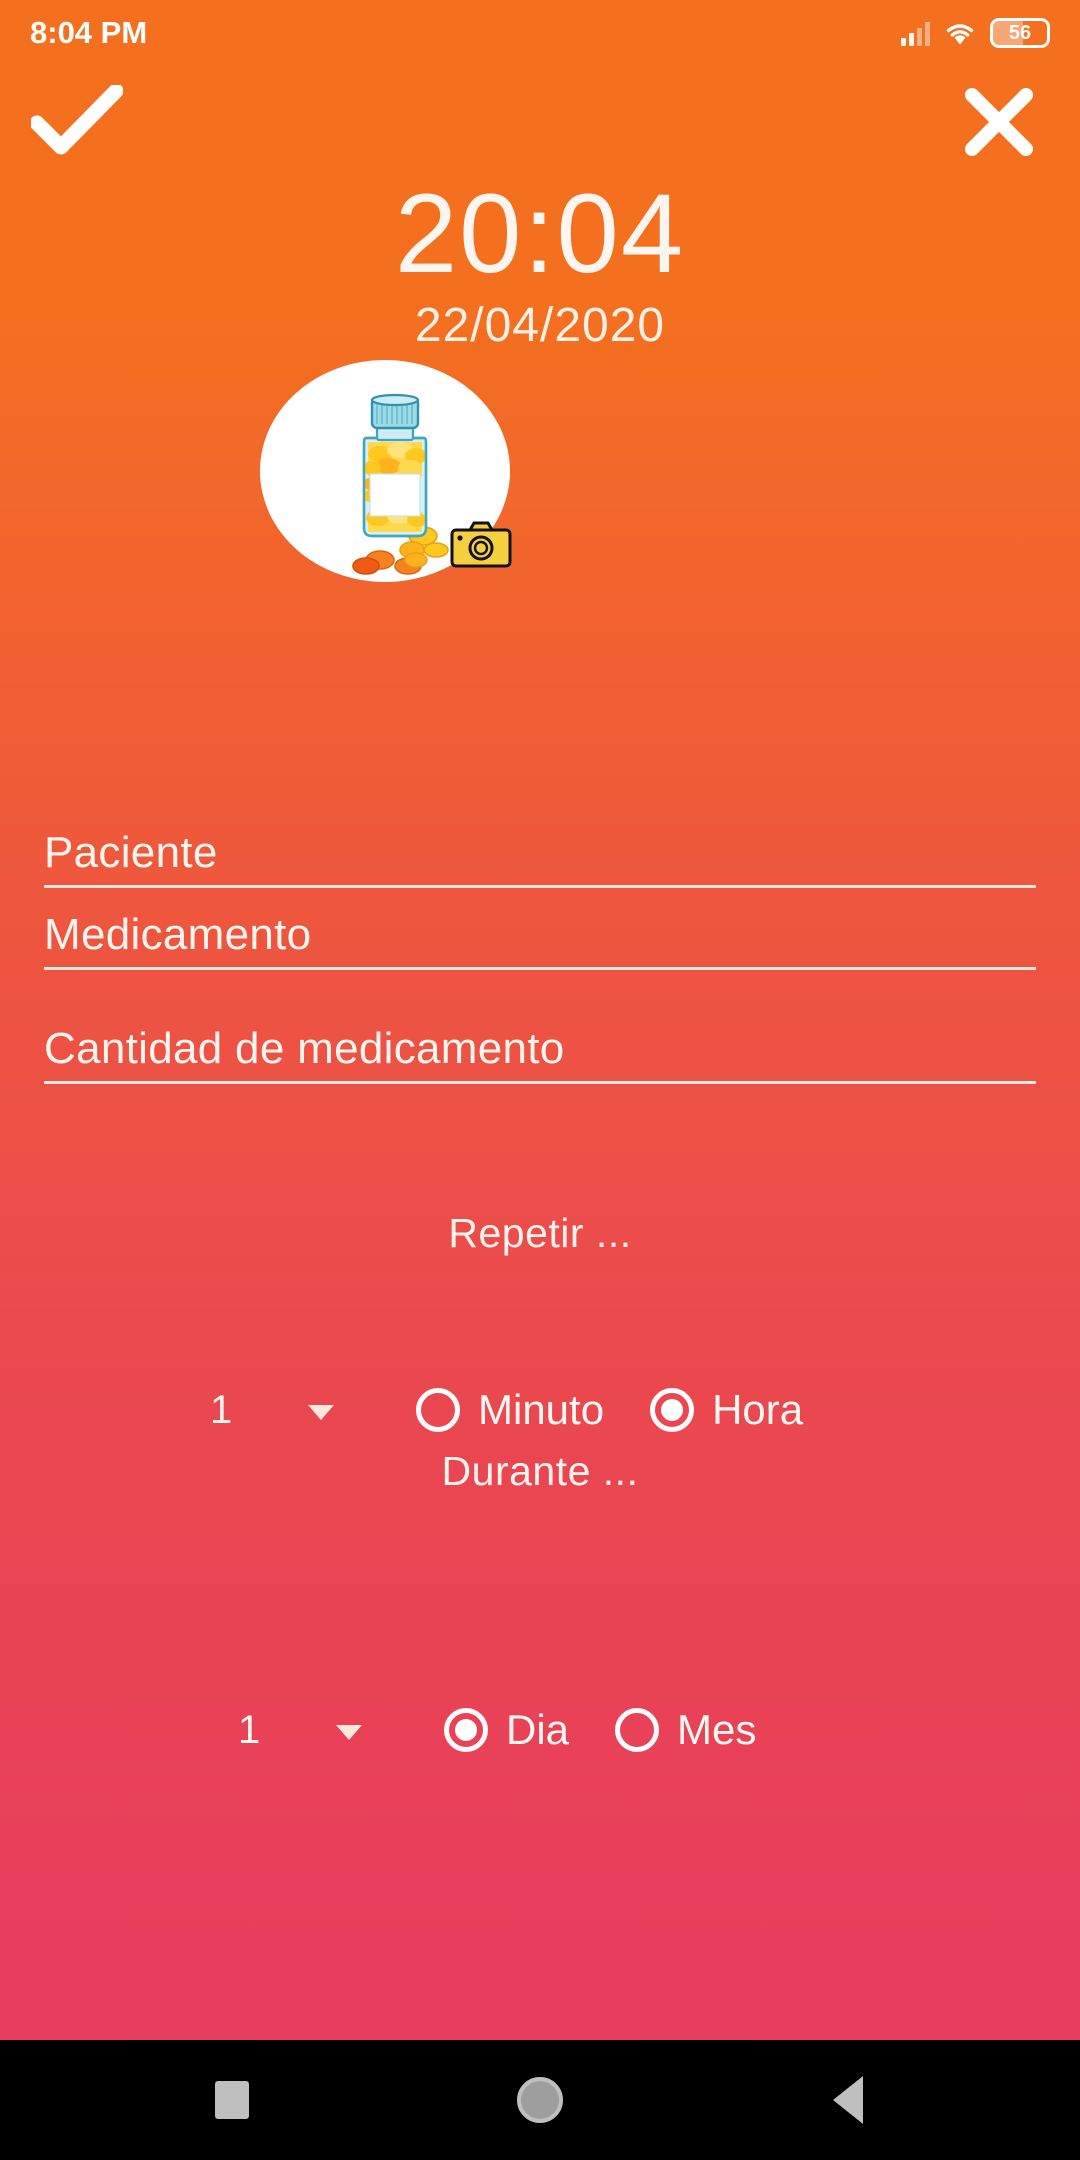 The width and height of the screenshot is (1080, 2160). I want to click on duration-option-dia-label: Dia, so click(538, 1729).